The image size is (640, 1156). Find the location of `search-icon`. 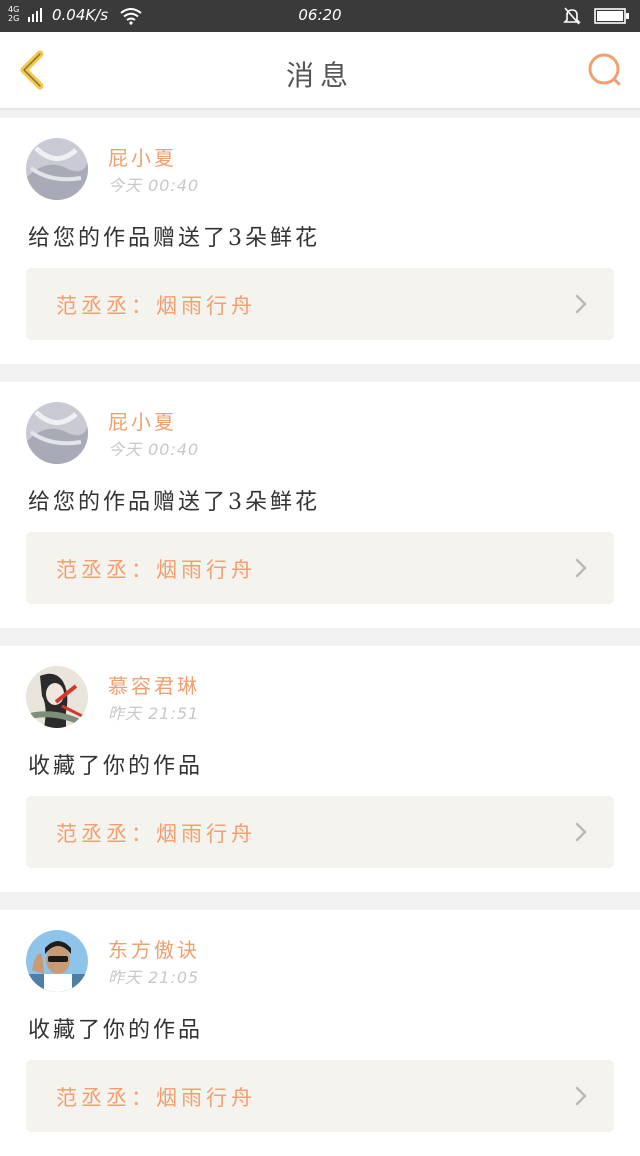

search-icon is located at coordinates (604, 70).